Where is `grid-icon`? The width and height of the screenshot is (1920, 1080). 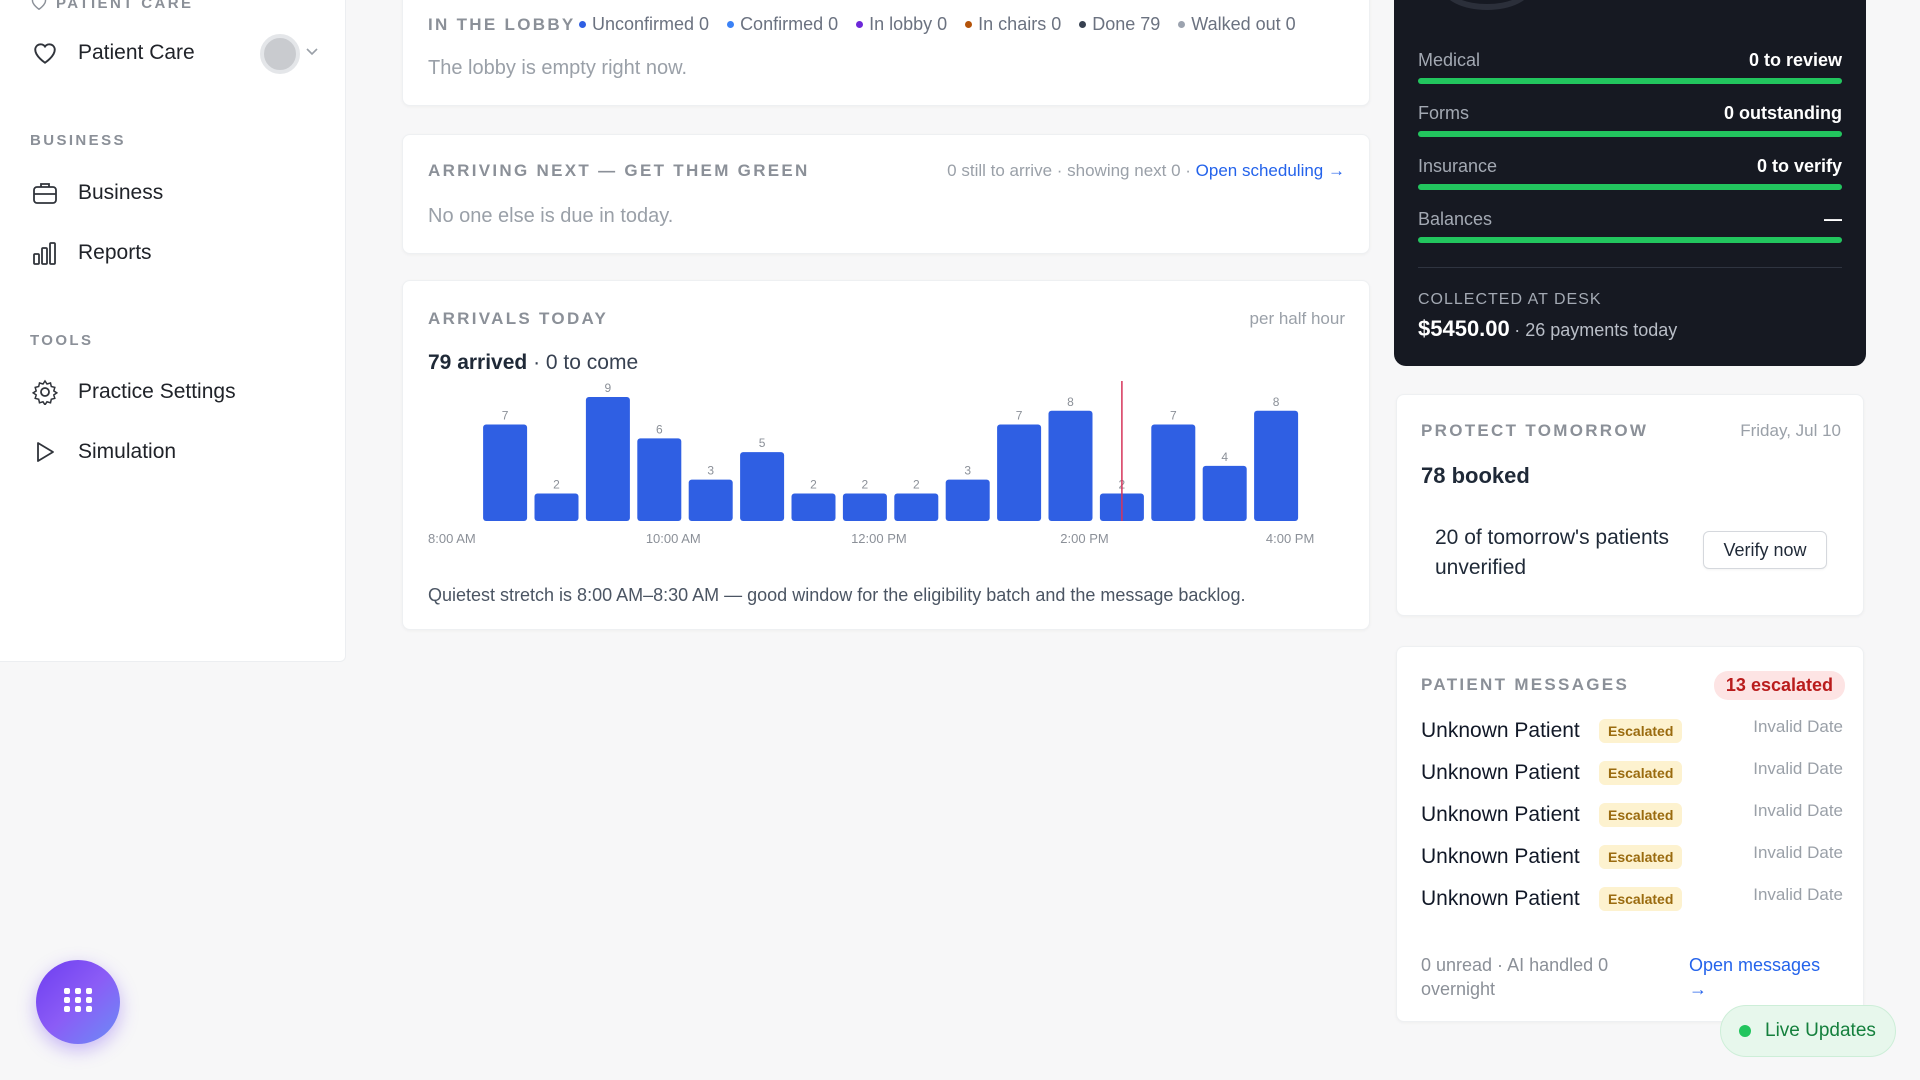 grid-icon is located at coordinates (78, 1002).